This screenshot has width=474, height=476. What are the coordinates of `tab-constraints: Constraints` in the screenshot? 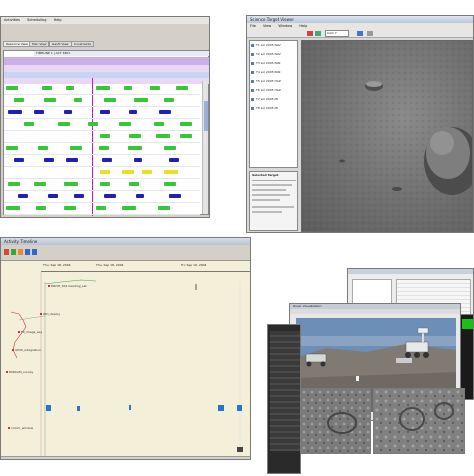 It's located at (83, 44).